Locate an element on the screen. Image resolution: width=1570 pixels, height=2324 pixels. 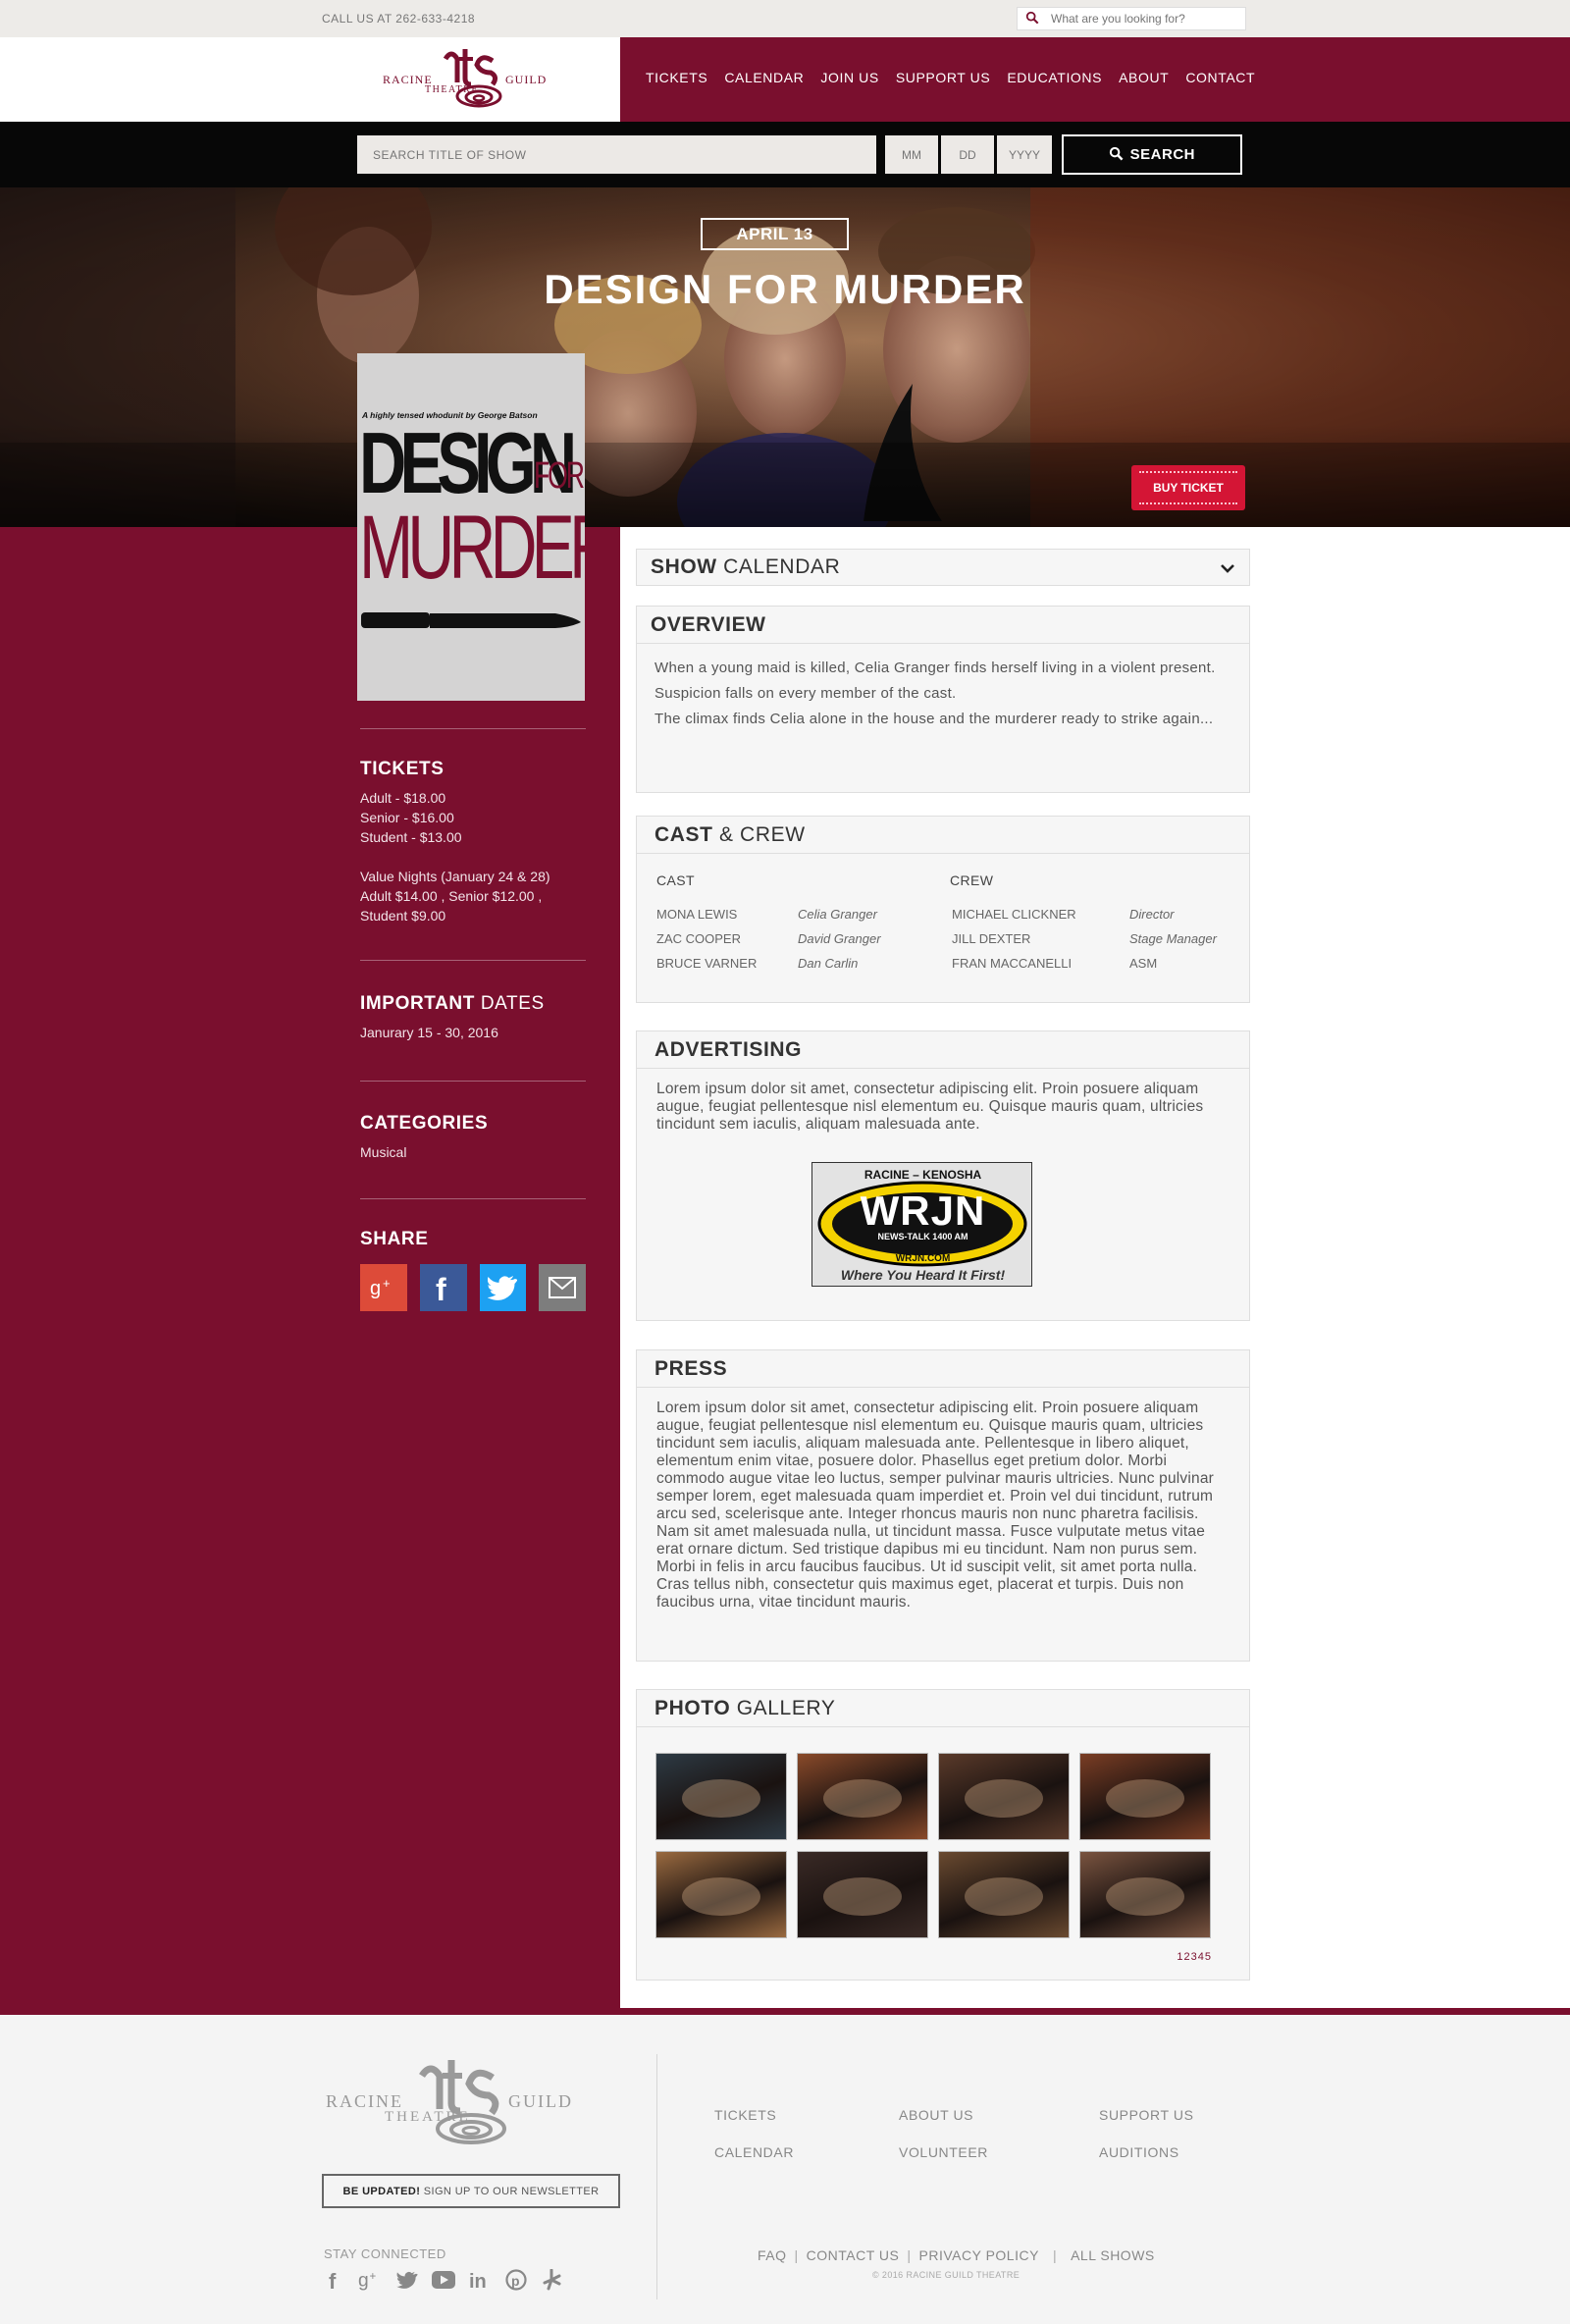
footer-link-tickets: TICKETS is located at coordinates (745, 2115).